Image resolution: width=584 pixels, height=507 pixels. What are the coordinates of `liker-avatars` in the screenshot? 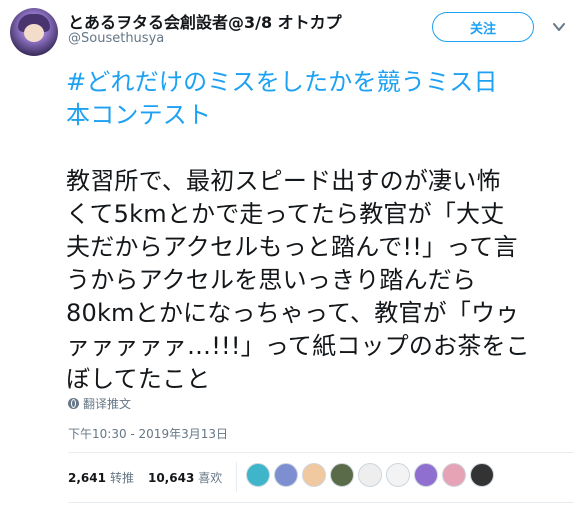 It's located at (370, 475).